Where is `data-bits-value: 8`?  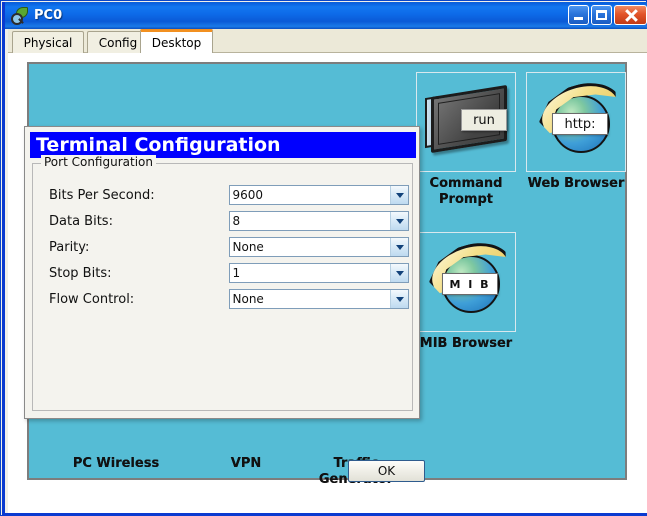 data-bits-value: 8 is located at coordinates (236, 221).